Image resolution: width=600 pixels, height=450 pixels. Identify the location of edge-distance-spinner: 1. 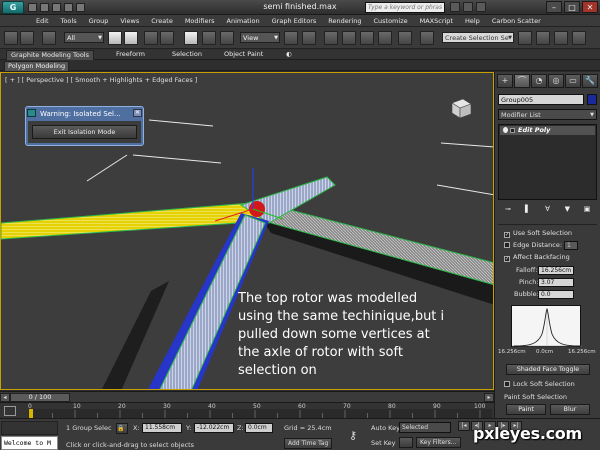
(571, 245).